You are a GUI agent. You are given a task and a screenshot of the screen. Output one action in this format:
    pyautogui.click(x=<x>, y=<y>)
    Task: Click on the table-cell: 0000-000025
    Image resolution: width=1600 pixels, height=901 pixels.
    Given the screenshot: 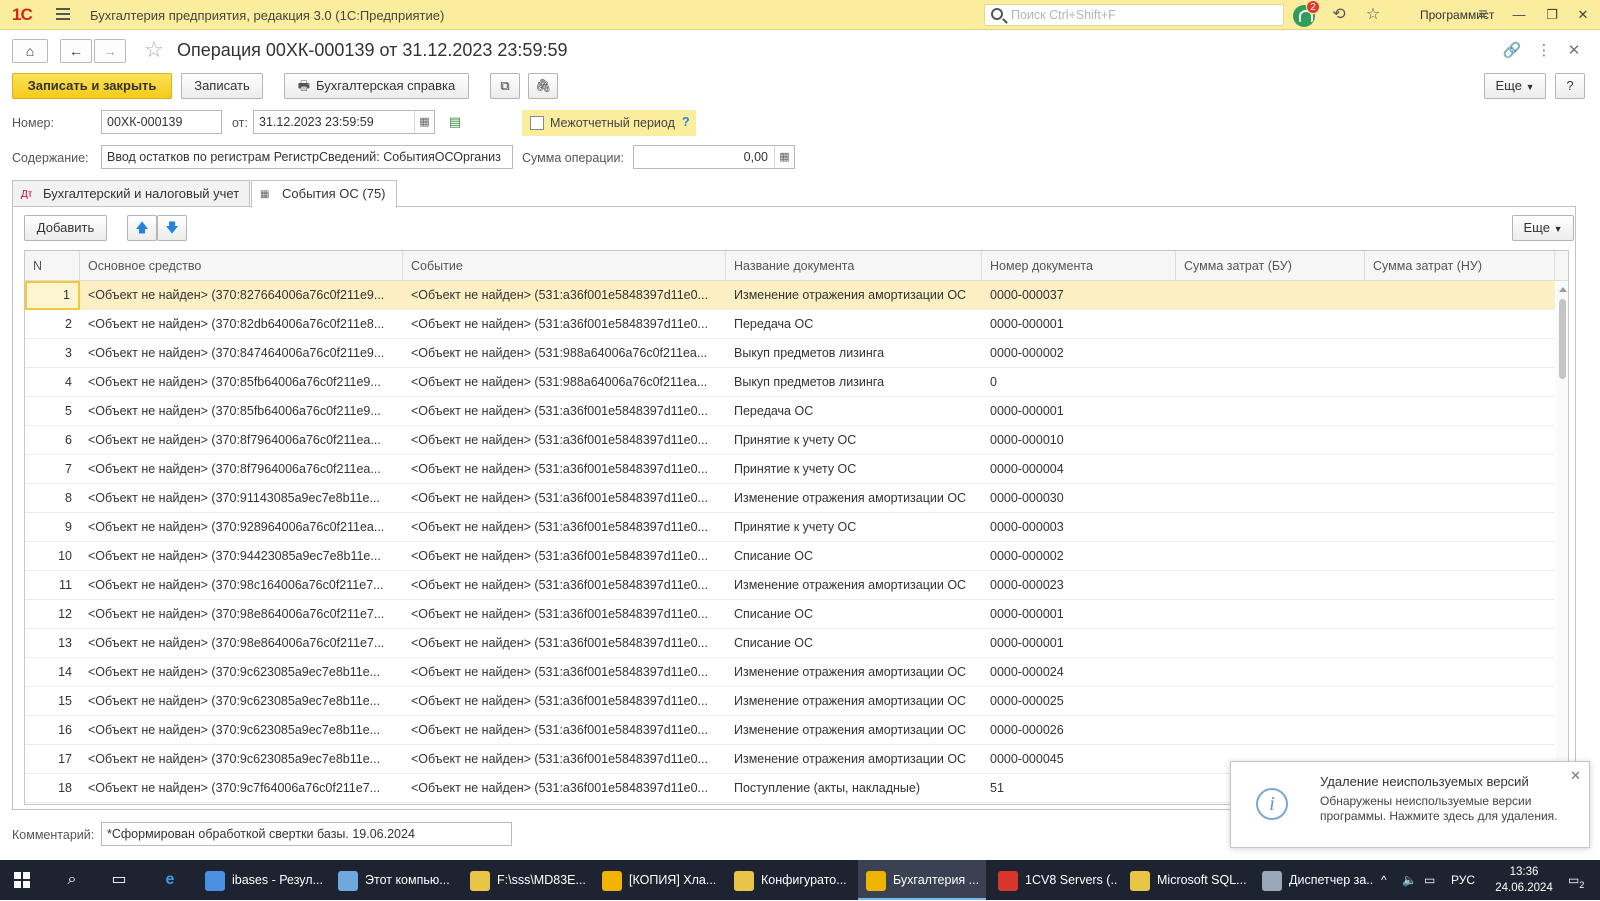 What is the action you would take?
    pyautogui.click(x=1079, y=701)
    